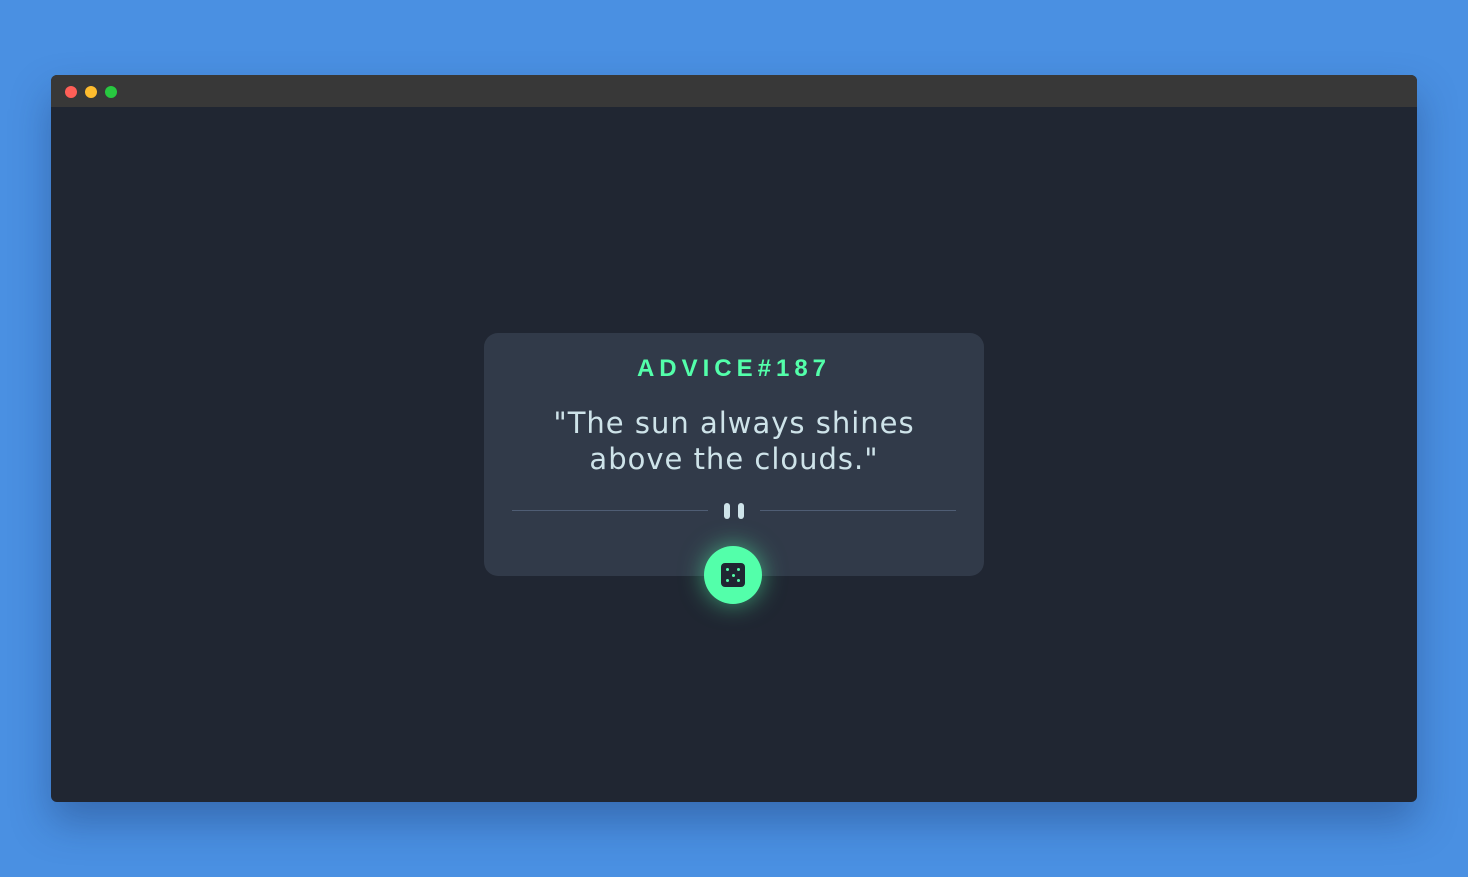  I want to click on divider-line-left, so click(610, 510).